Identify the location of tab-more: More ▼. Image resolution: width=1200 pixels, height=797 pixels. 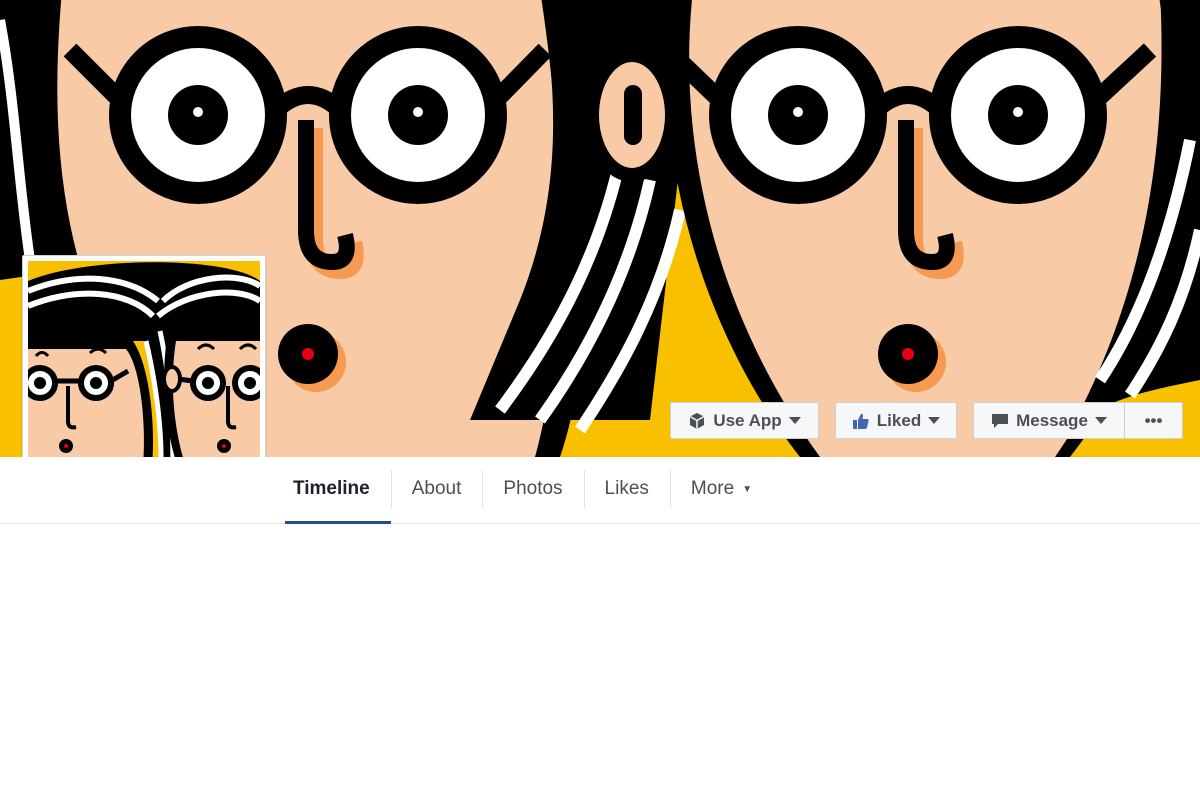
(721, 489).